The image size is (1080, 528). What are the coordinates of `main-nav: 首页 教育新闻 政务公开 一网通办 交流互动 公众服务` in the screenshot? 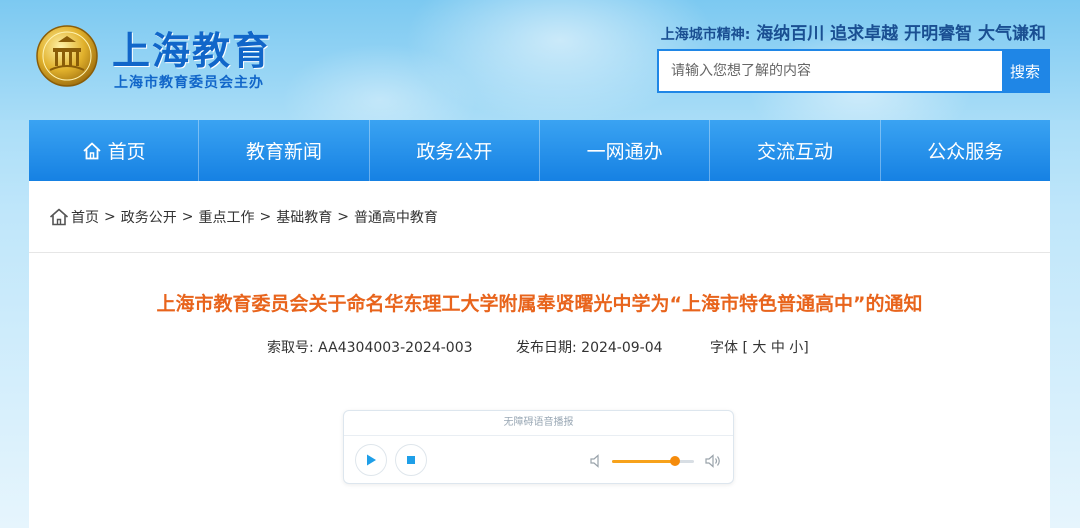 It's located at (539, 150).